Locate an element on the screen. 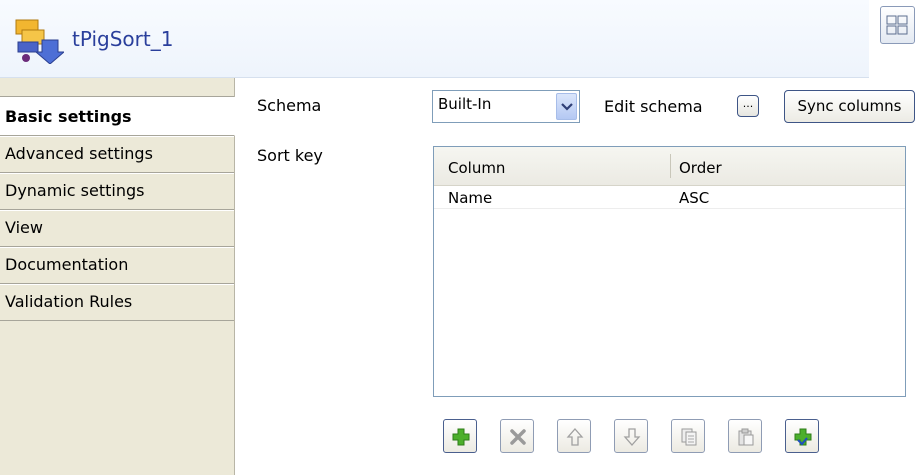  edit-schema-label: Edit schema is located at coordinates (653, 106).